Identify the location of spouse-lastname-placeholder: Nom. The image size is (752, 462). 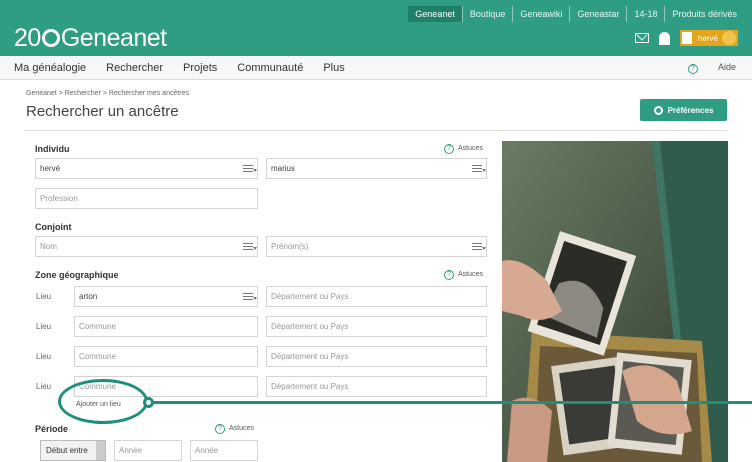
(48, 246).